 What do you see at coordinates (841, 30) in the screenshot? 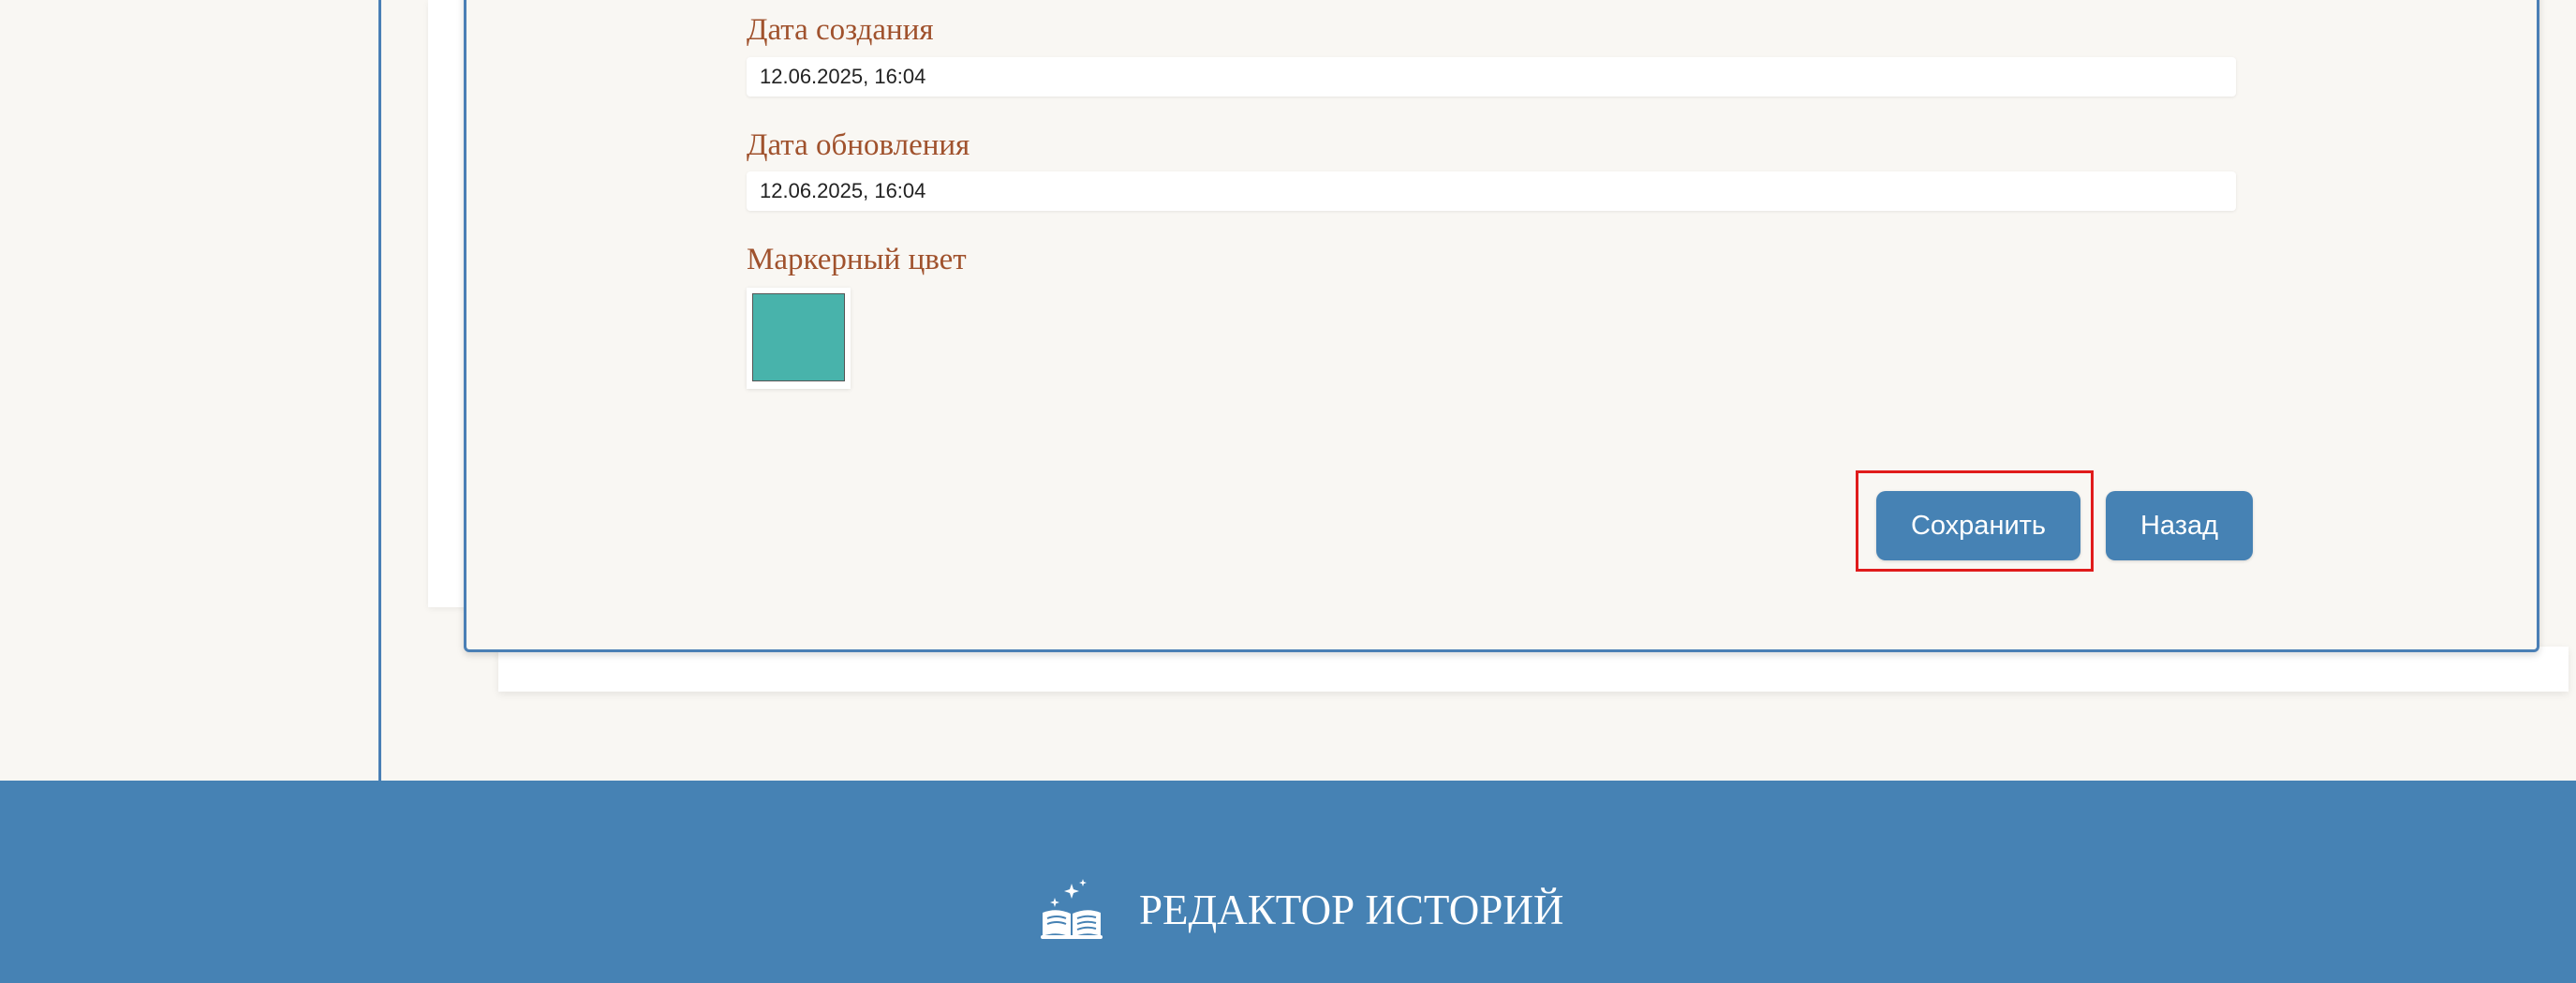
I see `created-date-label: Дата создания` at bounding box center [841, 30].